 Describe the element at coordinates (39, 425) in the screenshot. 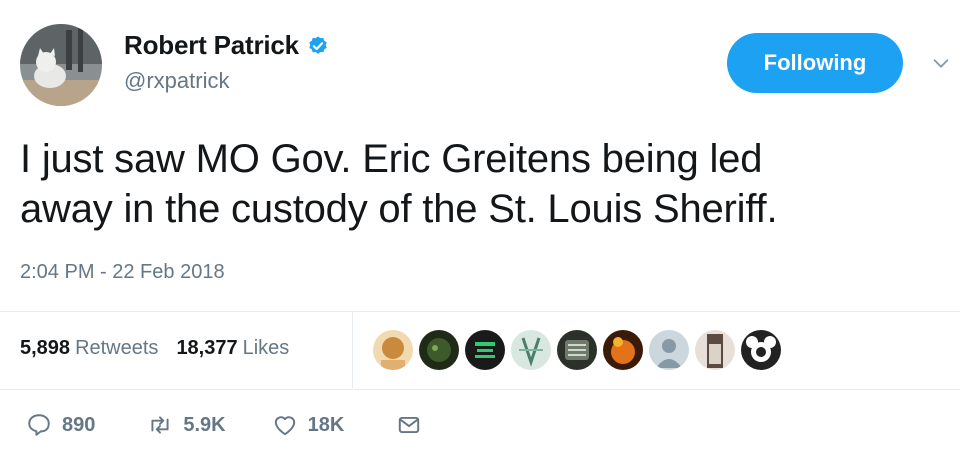

I see `reply-icon` at that location.